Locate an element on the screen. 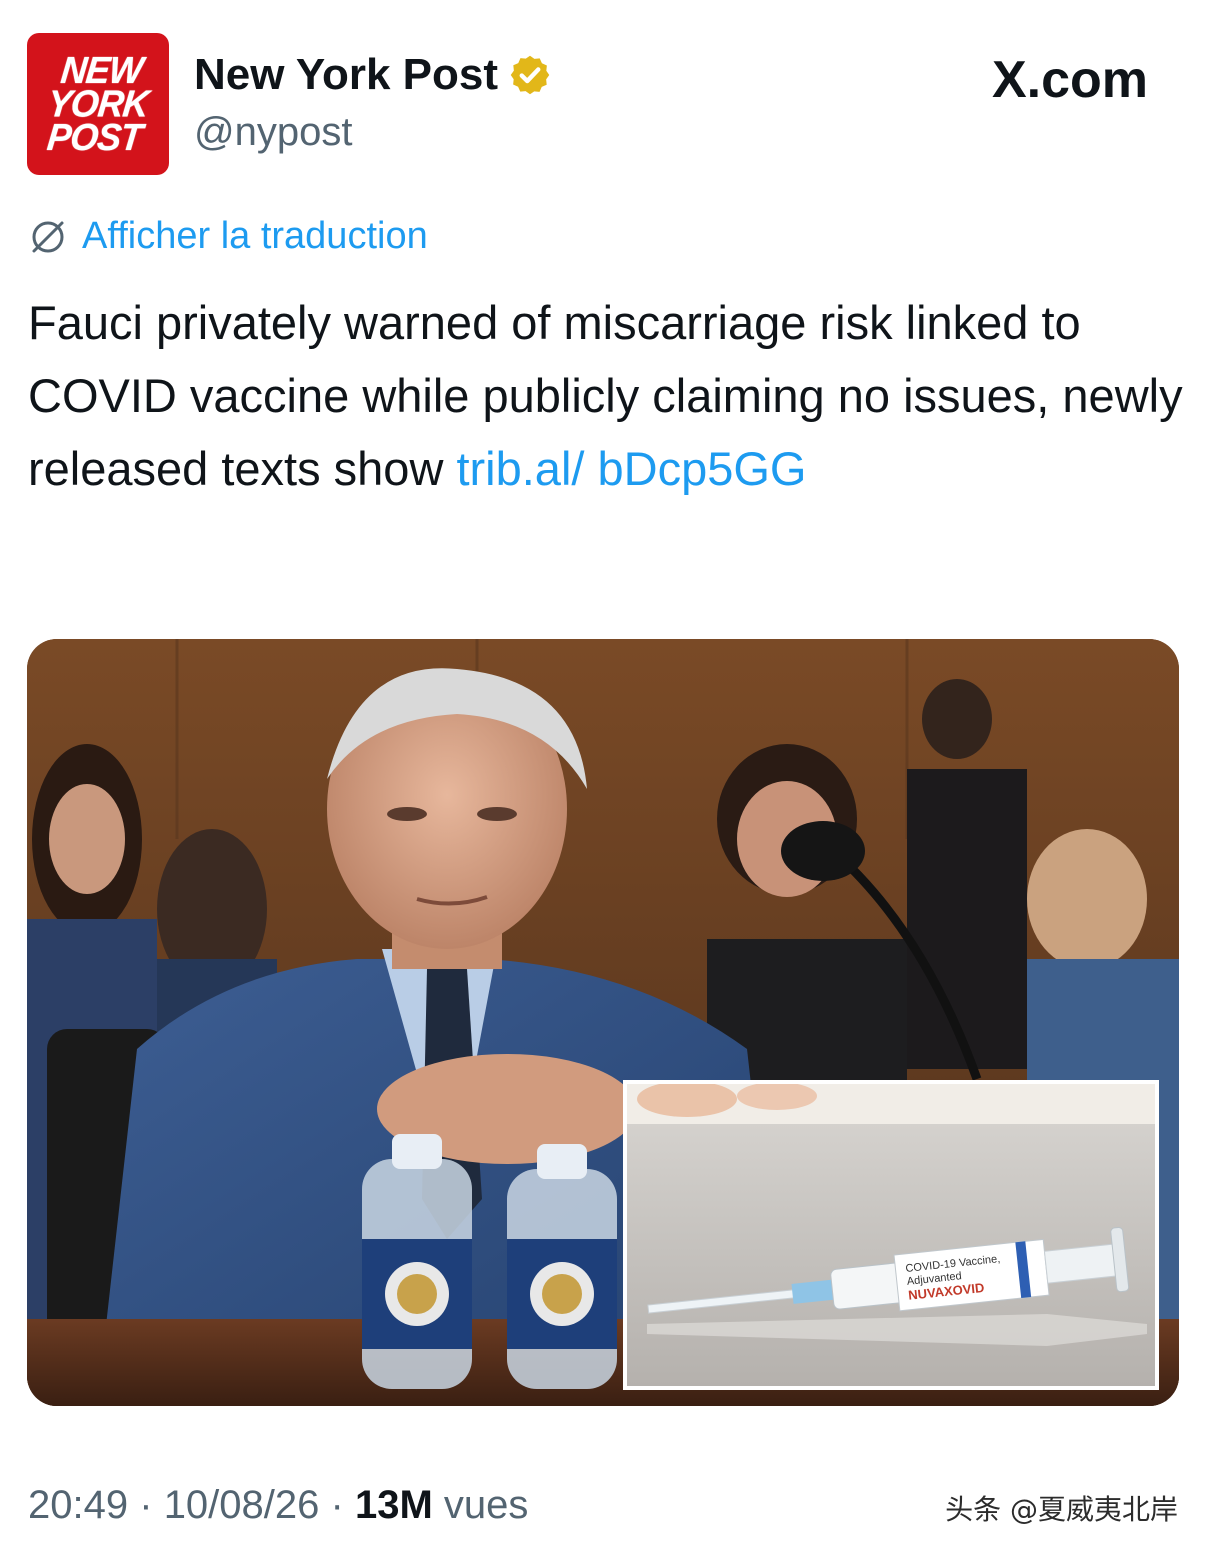 This screenshot has width=1206, height=1548. platform-text: X.com is located at coordinates (1069, 80).